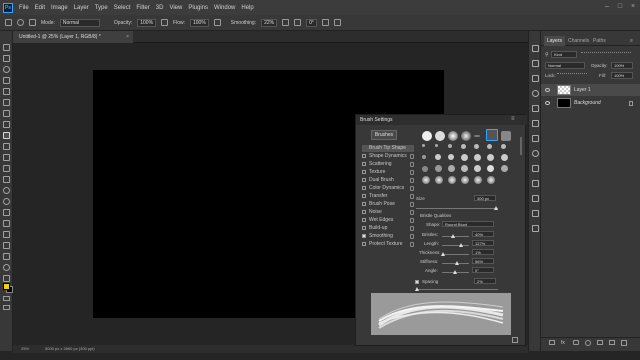 This screenshot has width=640, height=360. What do you see at coordinates (269, 22) in the screenshot?
I see `smoothing-input: 22%` at bounding box center [269, 22].